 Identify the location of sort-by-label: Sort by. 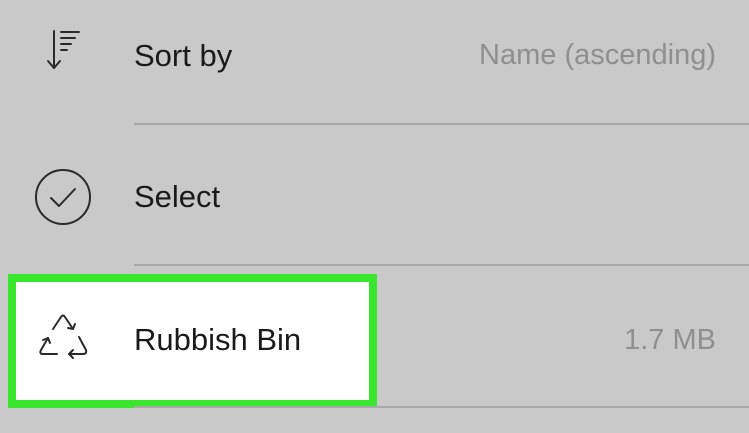
(183, 55).